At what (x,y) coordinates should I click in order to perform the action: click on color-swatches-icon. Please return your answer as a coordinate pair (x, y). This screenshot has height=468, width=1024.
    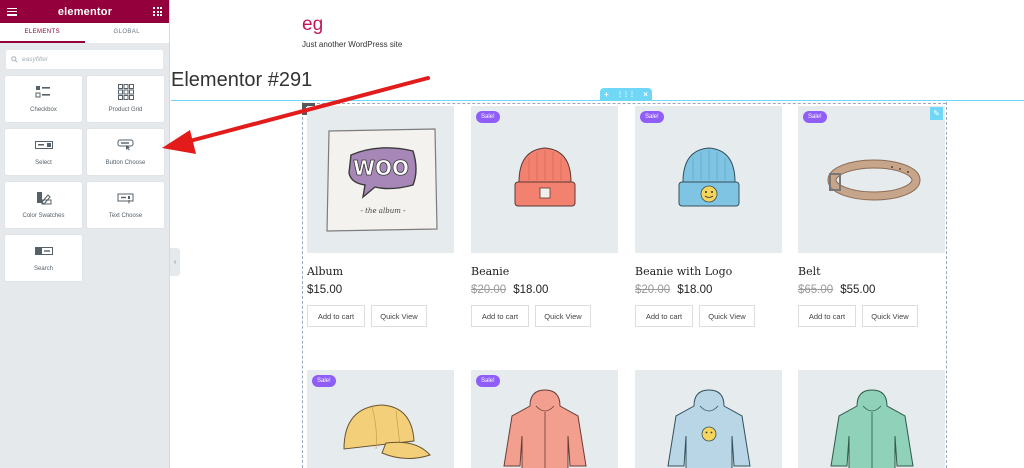
    Looking at the image, I should click on (44, 198).